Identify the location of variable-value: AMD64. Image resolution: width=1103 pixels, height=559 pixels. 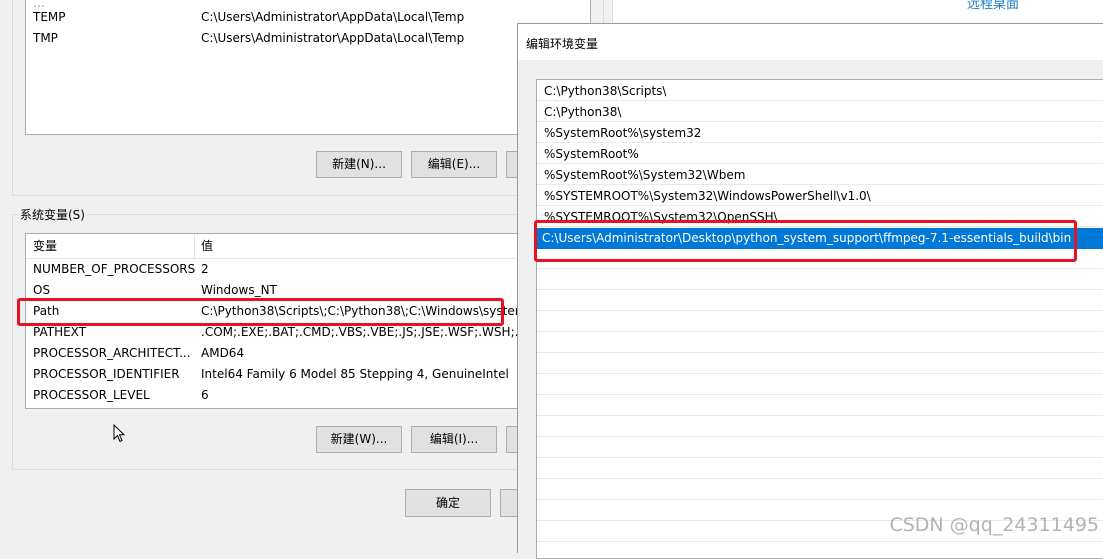
(223, 353).